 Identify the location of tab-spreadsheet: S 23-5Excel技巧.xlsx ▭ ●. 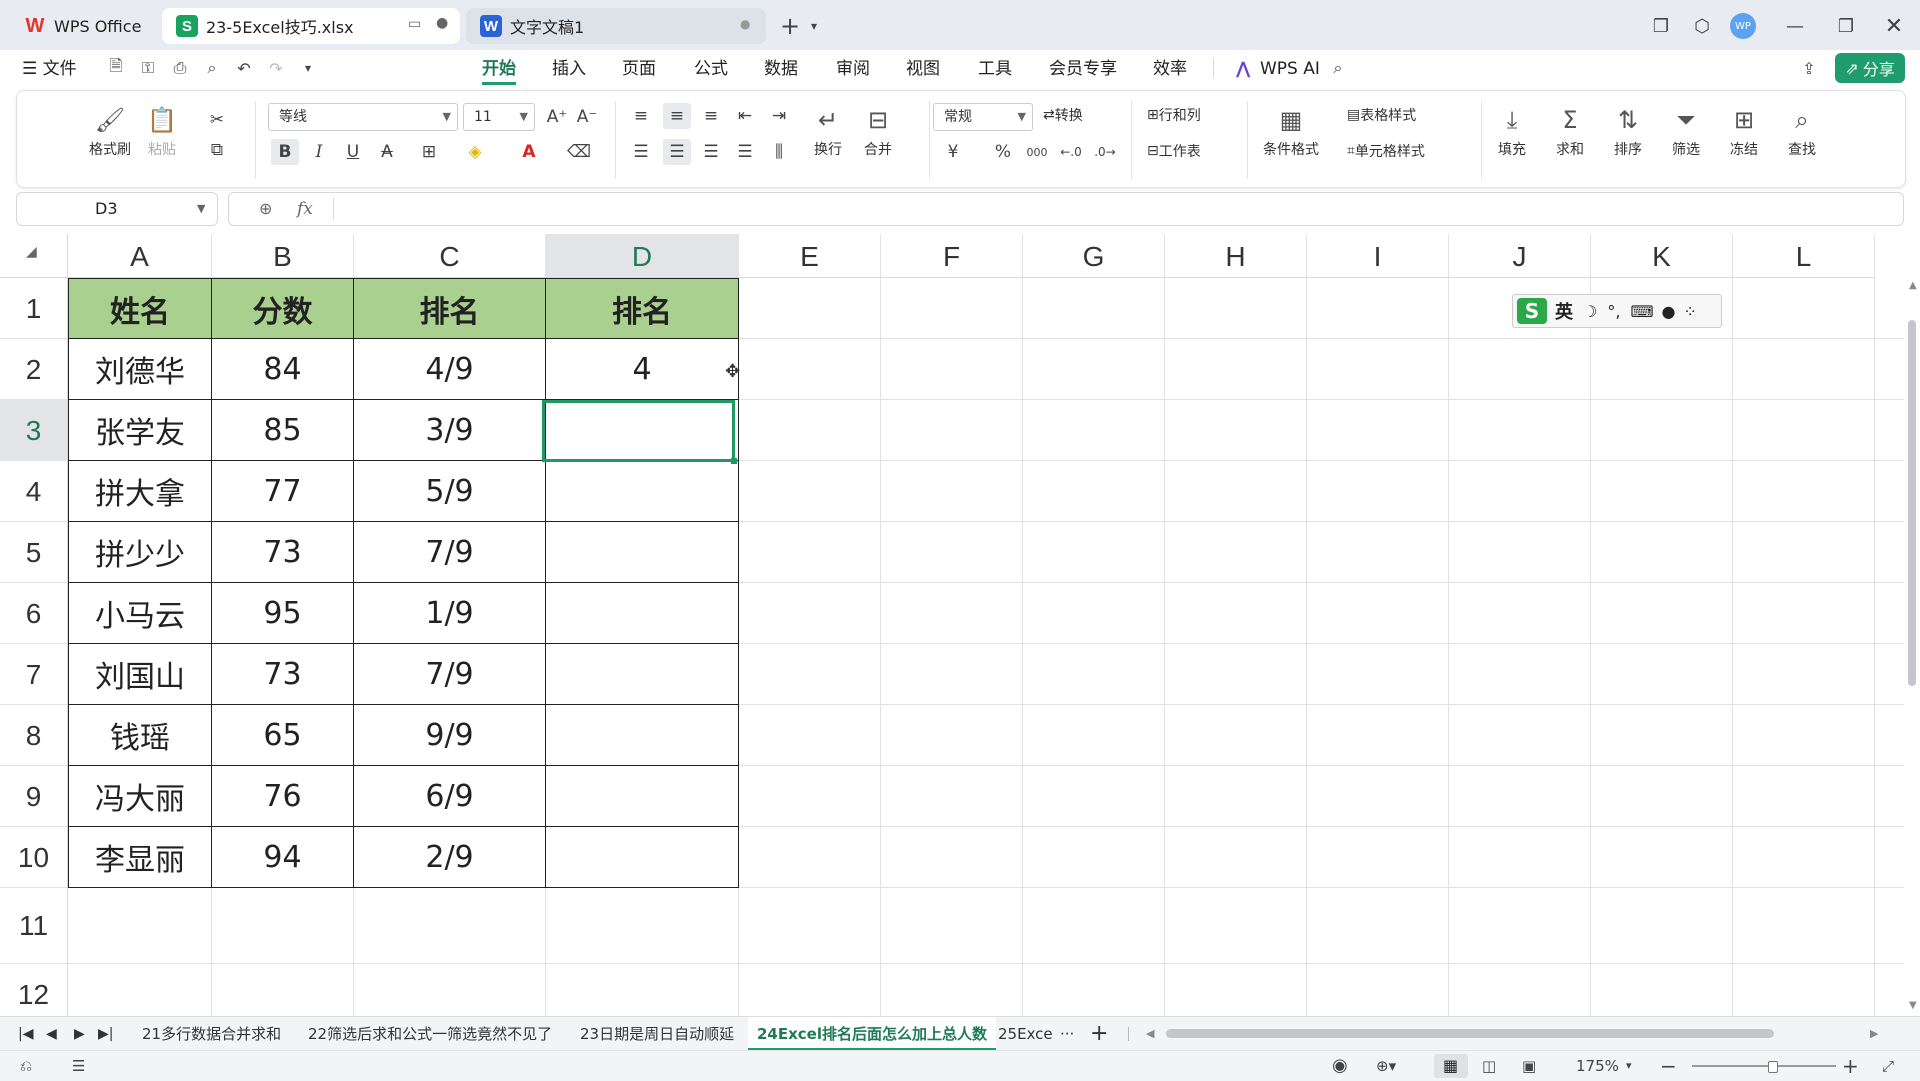
(311, 26).